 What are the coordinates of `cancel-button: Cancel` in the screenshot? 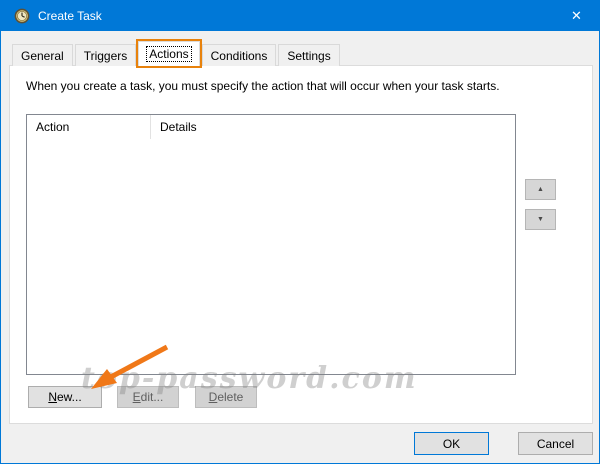 It's located at (555, 443).